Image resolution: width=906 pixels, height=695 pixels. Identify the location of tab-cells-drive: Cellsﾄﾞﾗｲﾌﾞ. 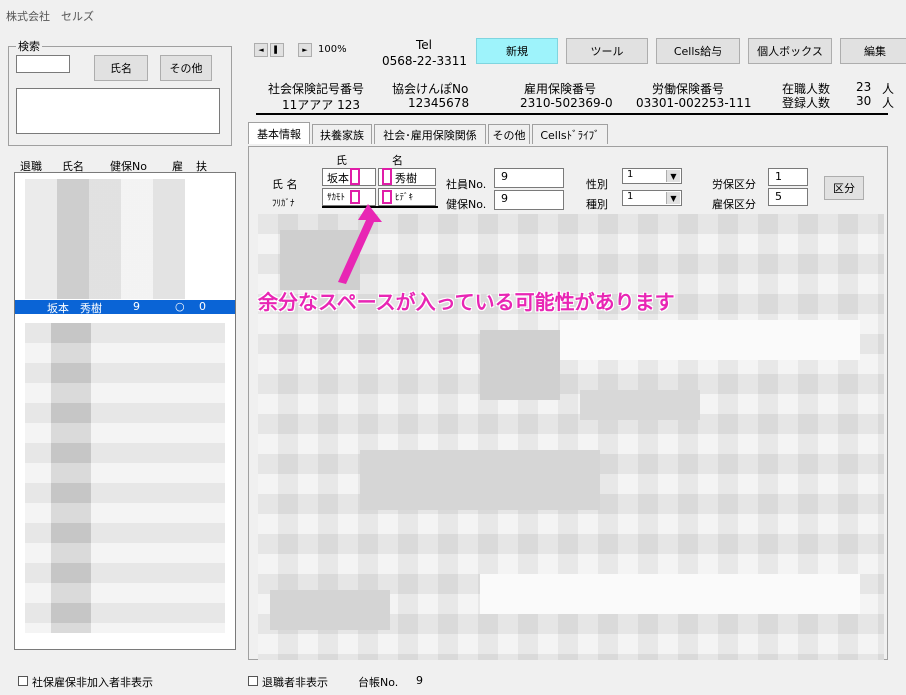
(570, 134).